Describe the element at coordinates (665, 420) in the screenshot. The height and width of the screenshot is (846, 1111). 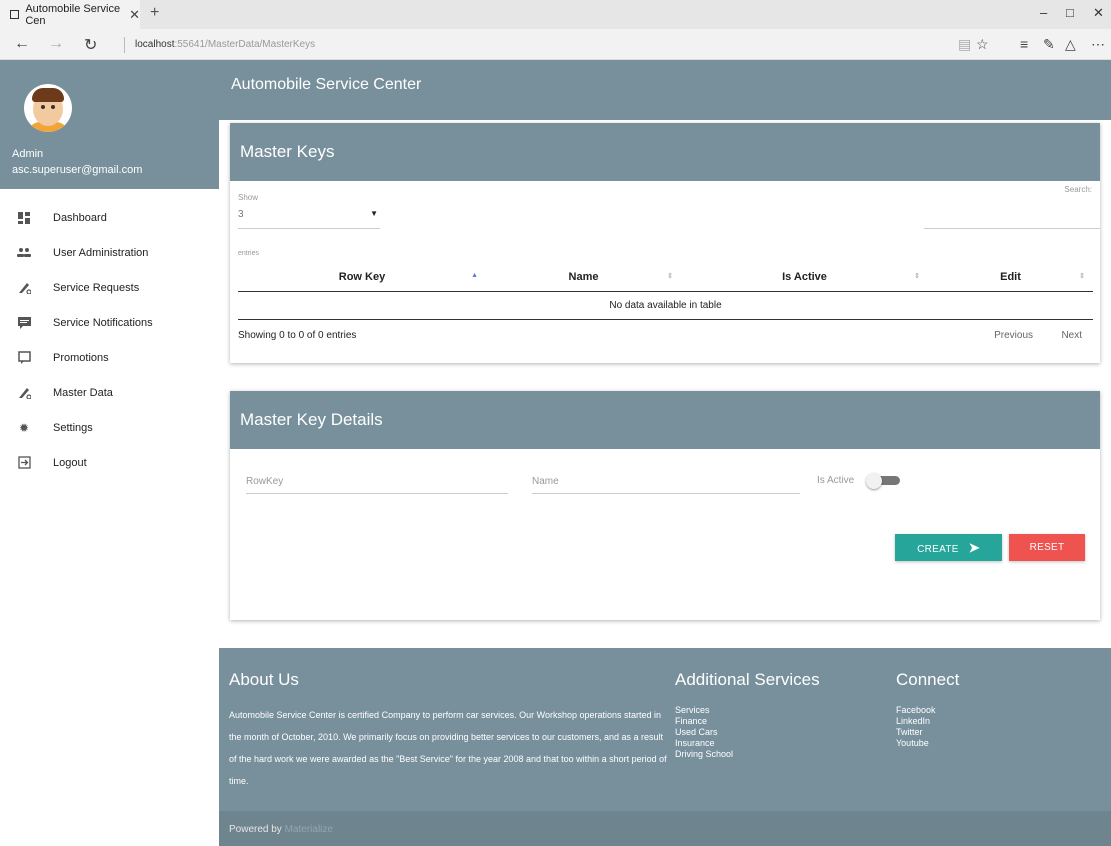
I see `details-title: Master Key Details` at that location.